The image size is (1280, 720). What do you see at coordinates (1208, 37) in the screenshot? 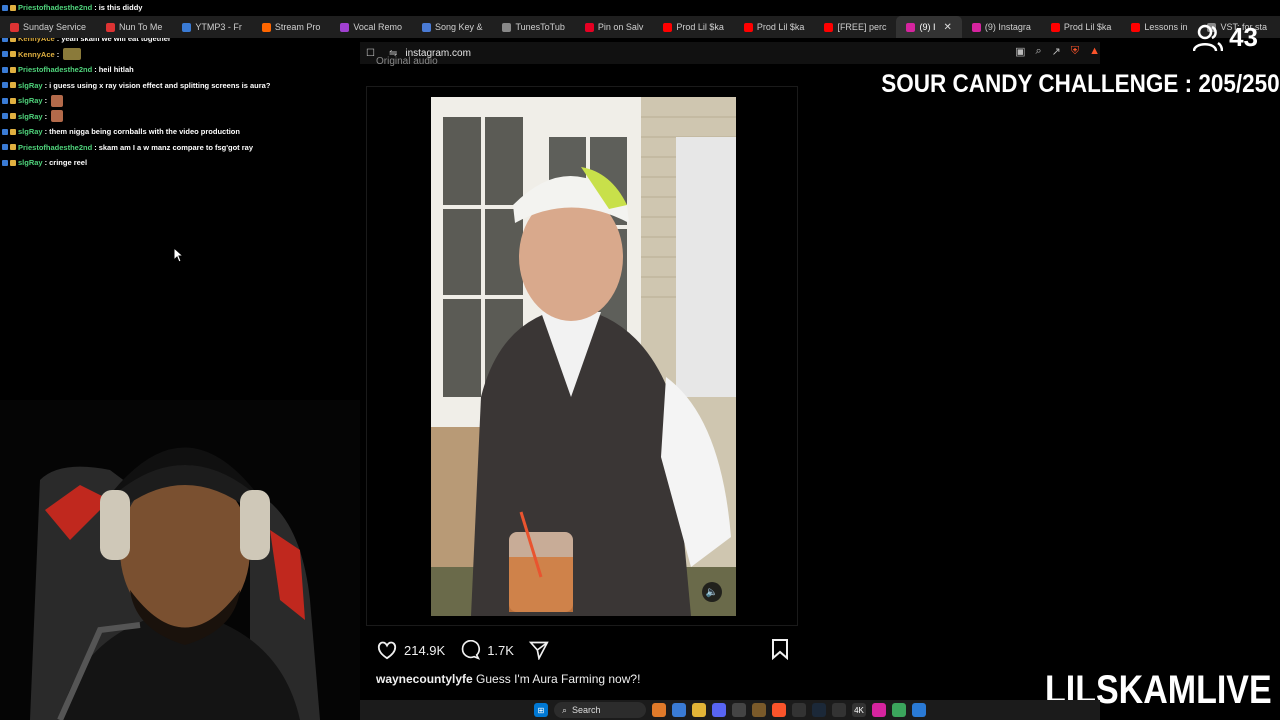
I see `users-icon` at bounding box center [1208, 37].